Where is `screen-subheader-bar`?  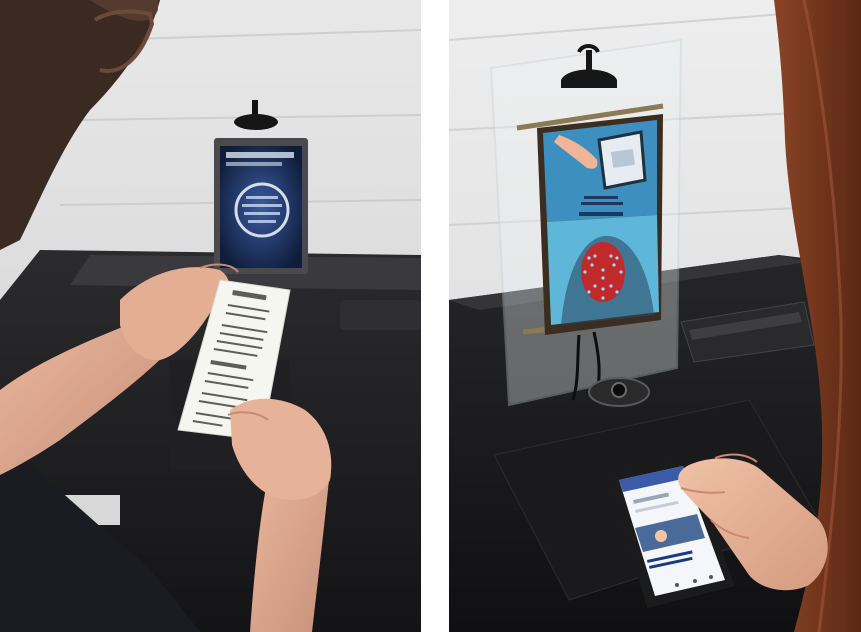 screen-subheader-bar is located at coordinates (254, 164).